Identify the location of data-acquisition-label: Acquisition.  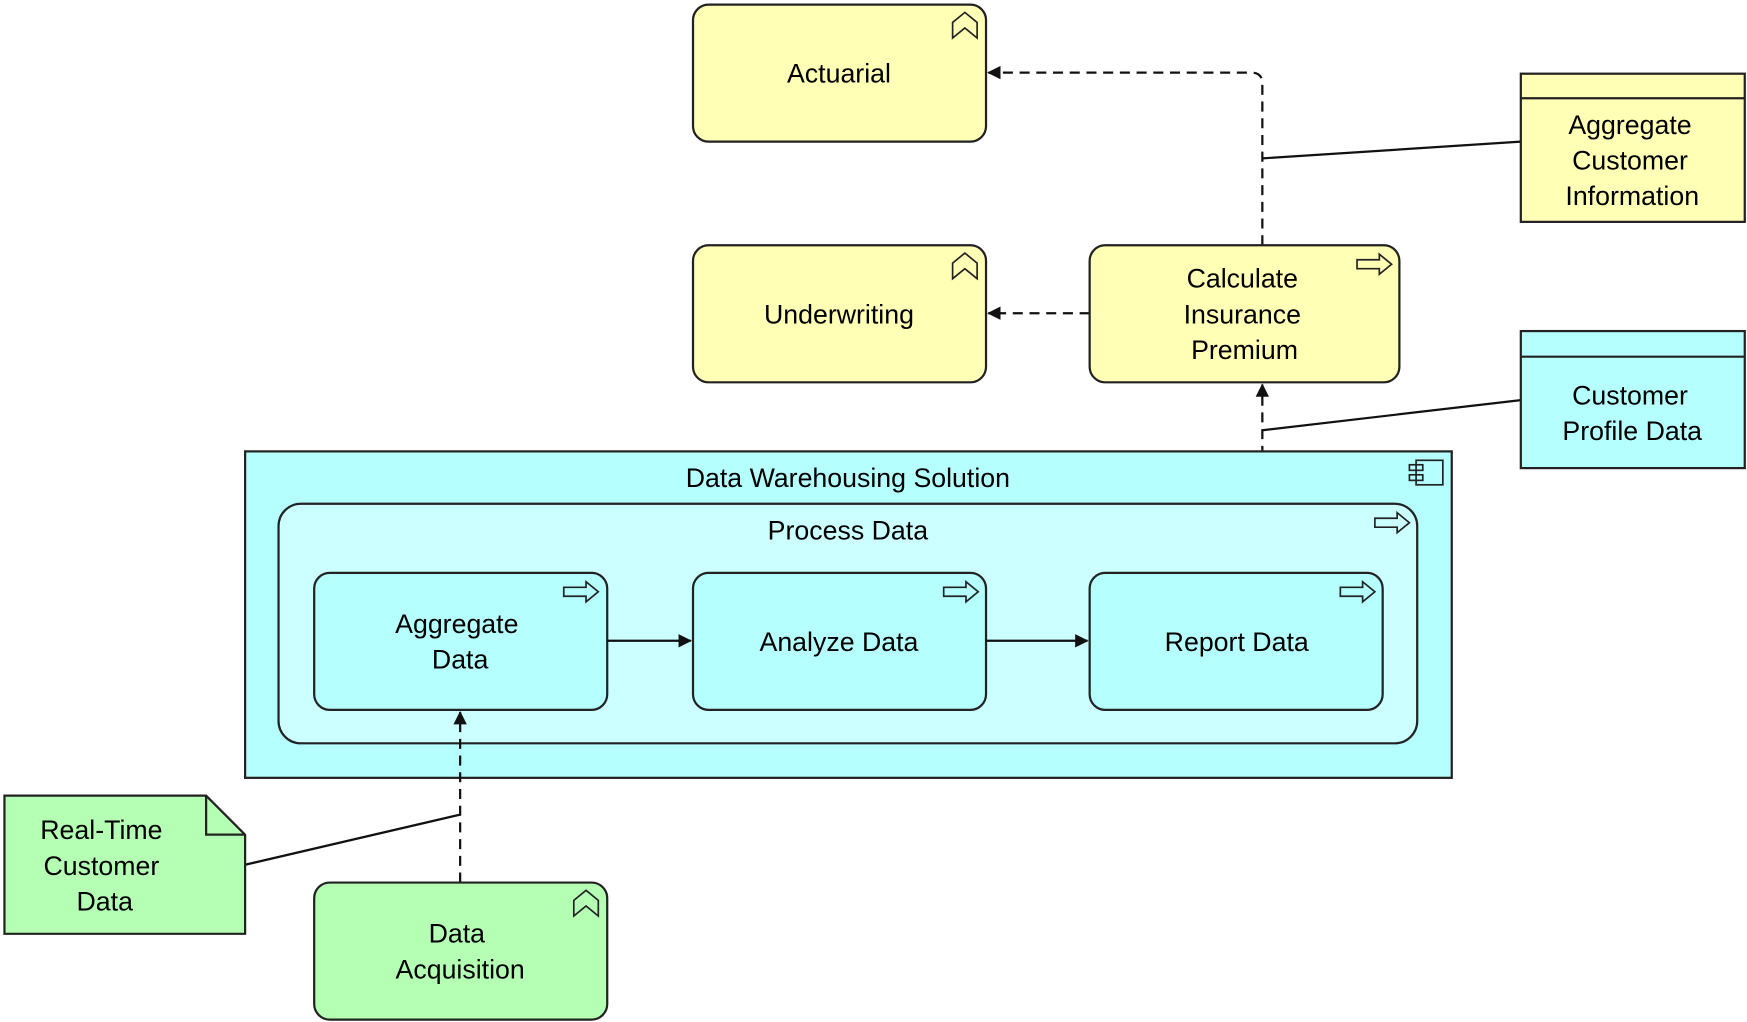
(460, 969).